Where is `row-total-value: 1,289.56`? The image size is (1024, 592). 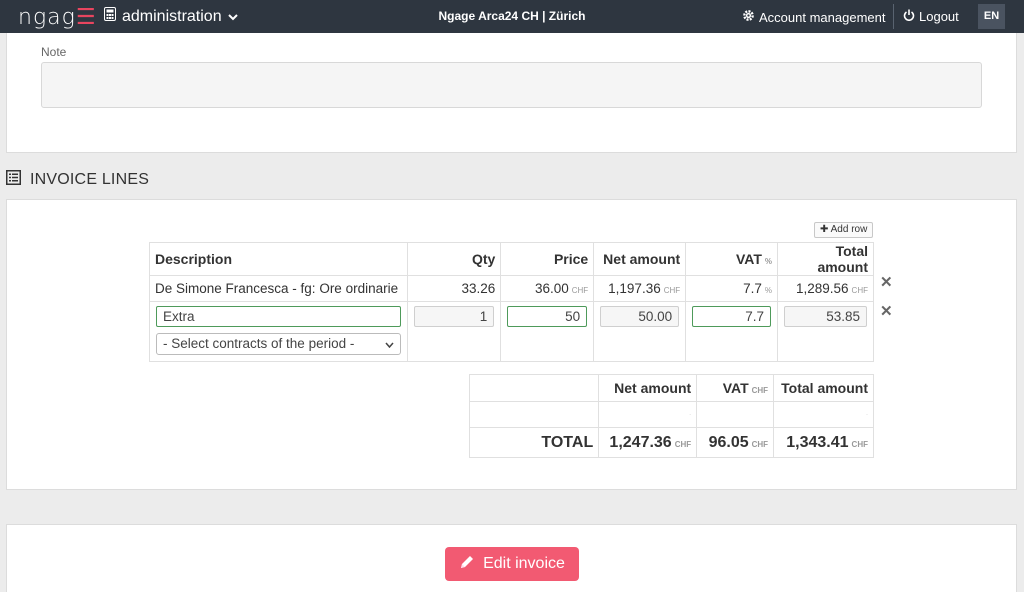
row-total-value: 1,289.56 is located at coordinates (822, 288).